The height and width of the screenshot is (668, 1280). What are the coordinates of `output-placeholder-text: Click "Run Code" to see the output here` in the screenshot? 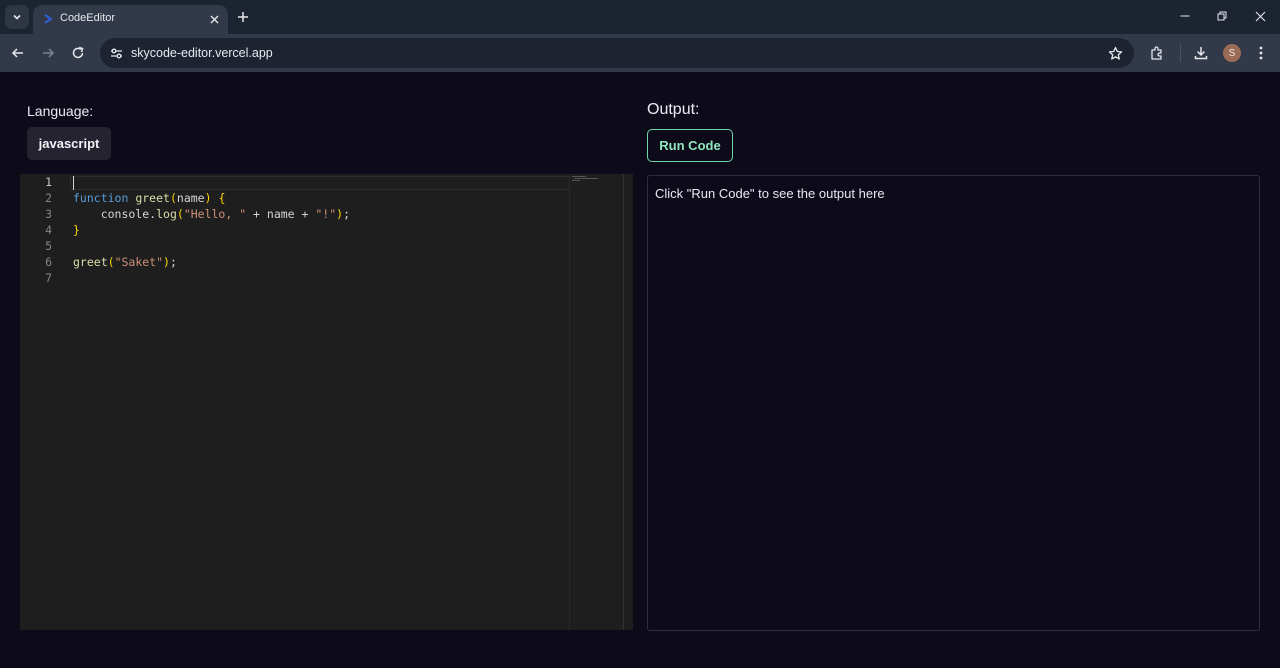 It's located at (770, 193).